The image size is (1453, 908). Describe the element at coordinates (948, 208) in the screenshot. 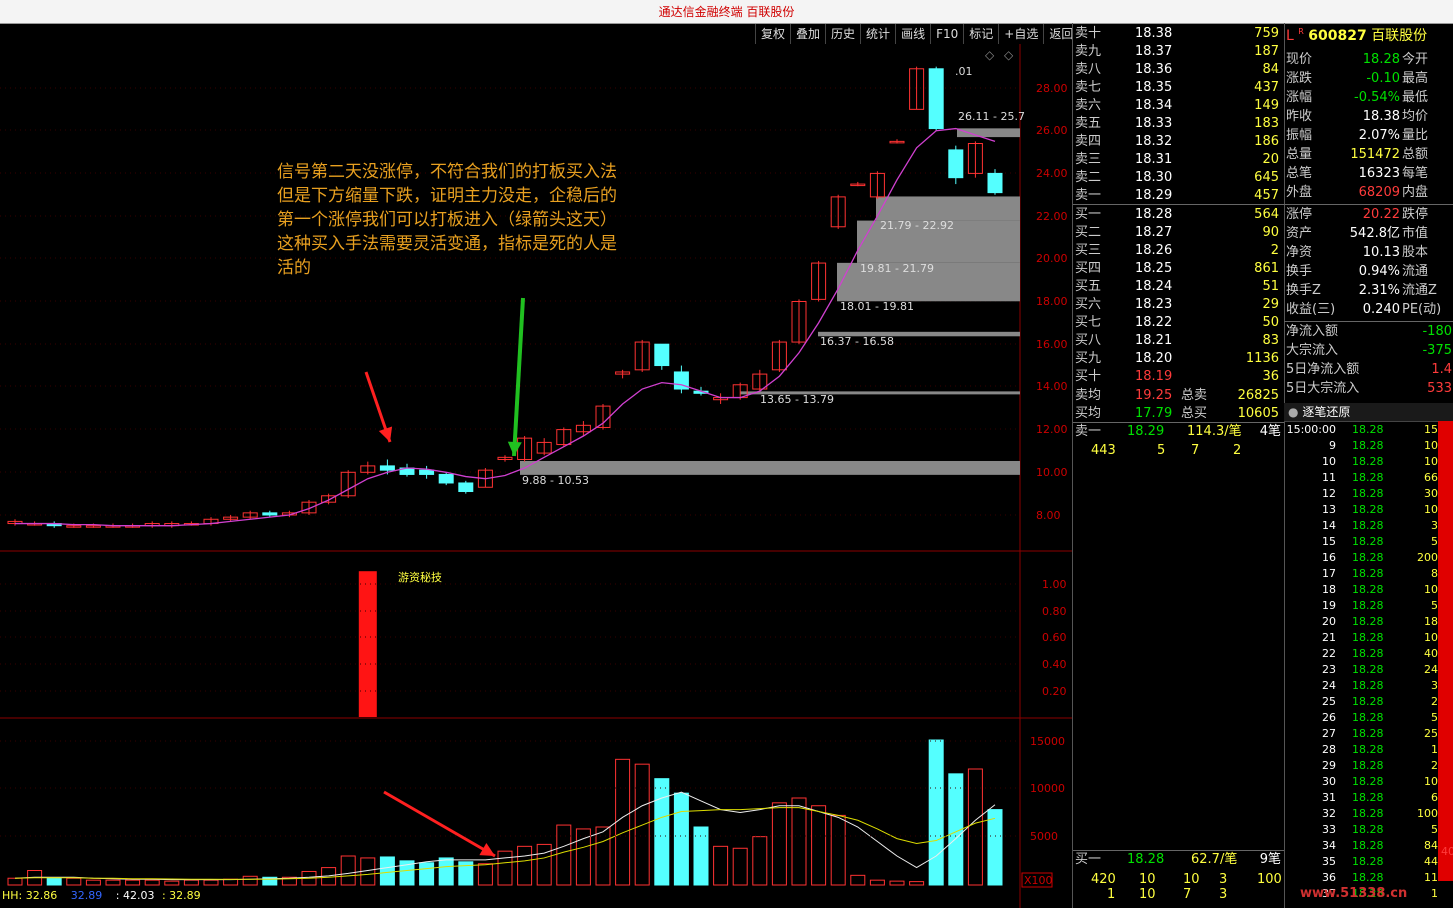

I see `support-zone` at that location.